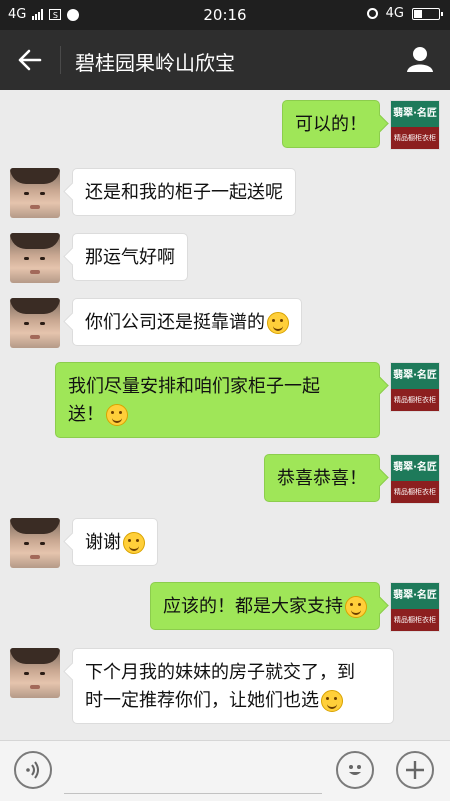 The width and height of the screenshot is (450, 801). I want to click on message-text-line2: 送！, so click(86, 414).